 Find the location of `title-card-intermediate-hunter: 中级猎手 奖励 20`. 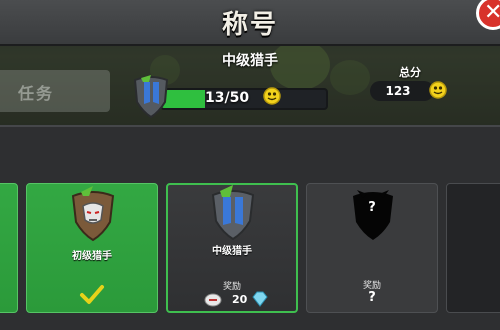

title-card-intermediate-hunter: 中级猎手 奖励 20 is located at coordinates (232, 248).